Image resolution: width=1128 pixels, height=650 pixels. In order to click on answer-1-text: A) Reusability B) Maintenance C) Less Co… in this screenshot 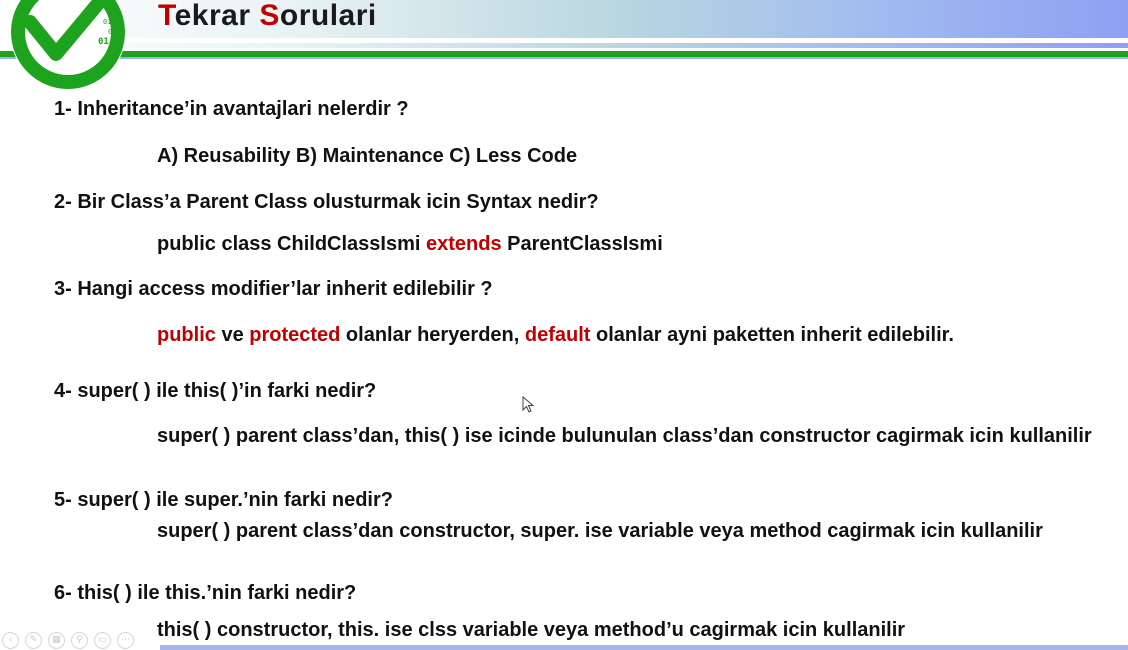, I will do `click(367, 156)`.